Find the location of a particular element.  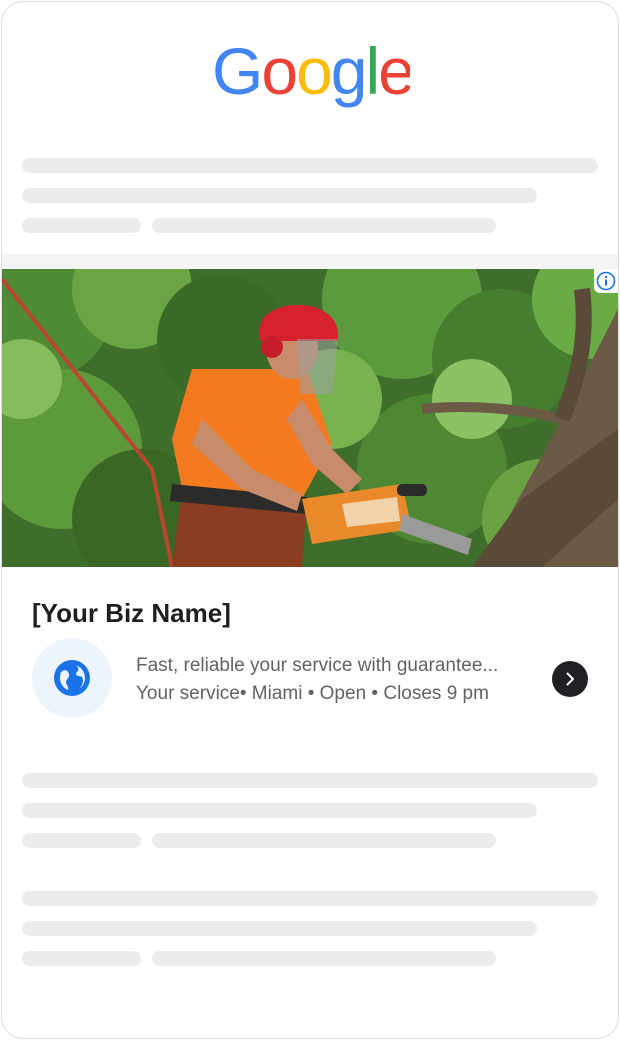

open-ad-button is located at coordinates (570, 679).